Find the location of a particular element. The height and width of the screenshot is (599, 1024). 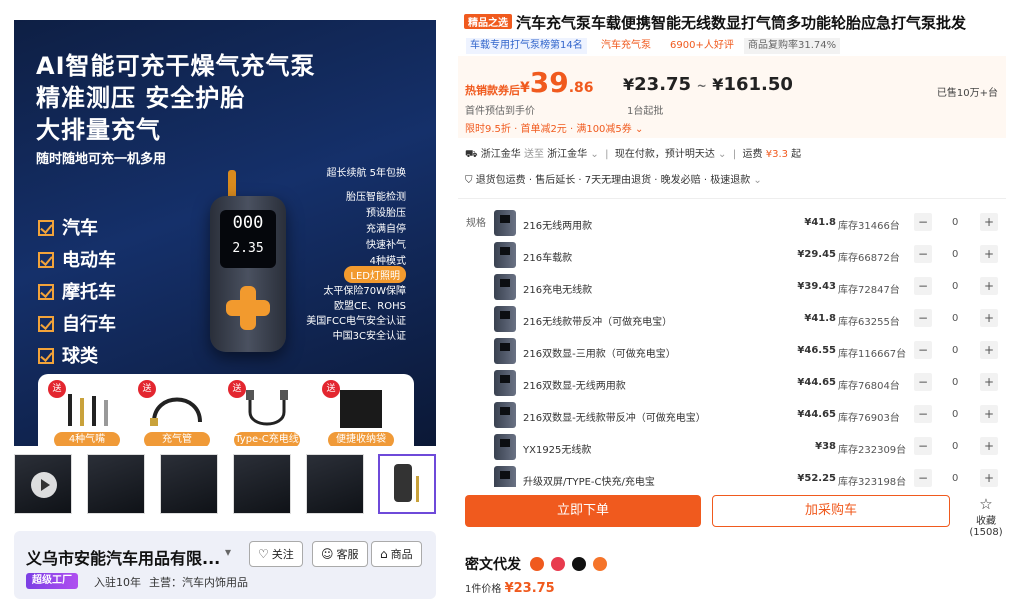

taobao-icon is located at coordinates (537, 564).